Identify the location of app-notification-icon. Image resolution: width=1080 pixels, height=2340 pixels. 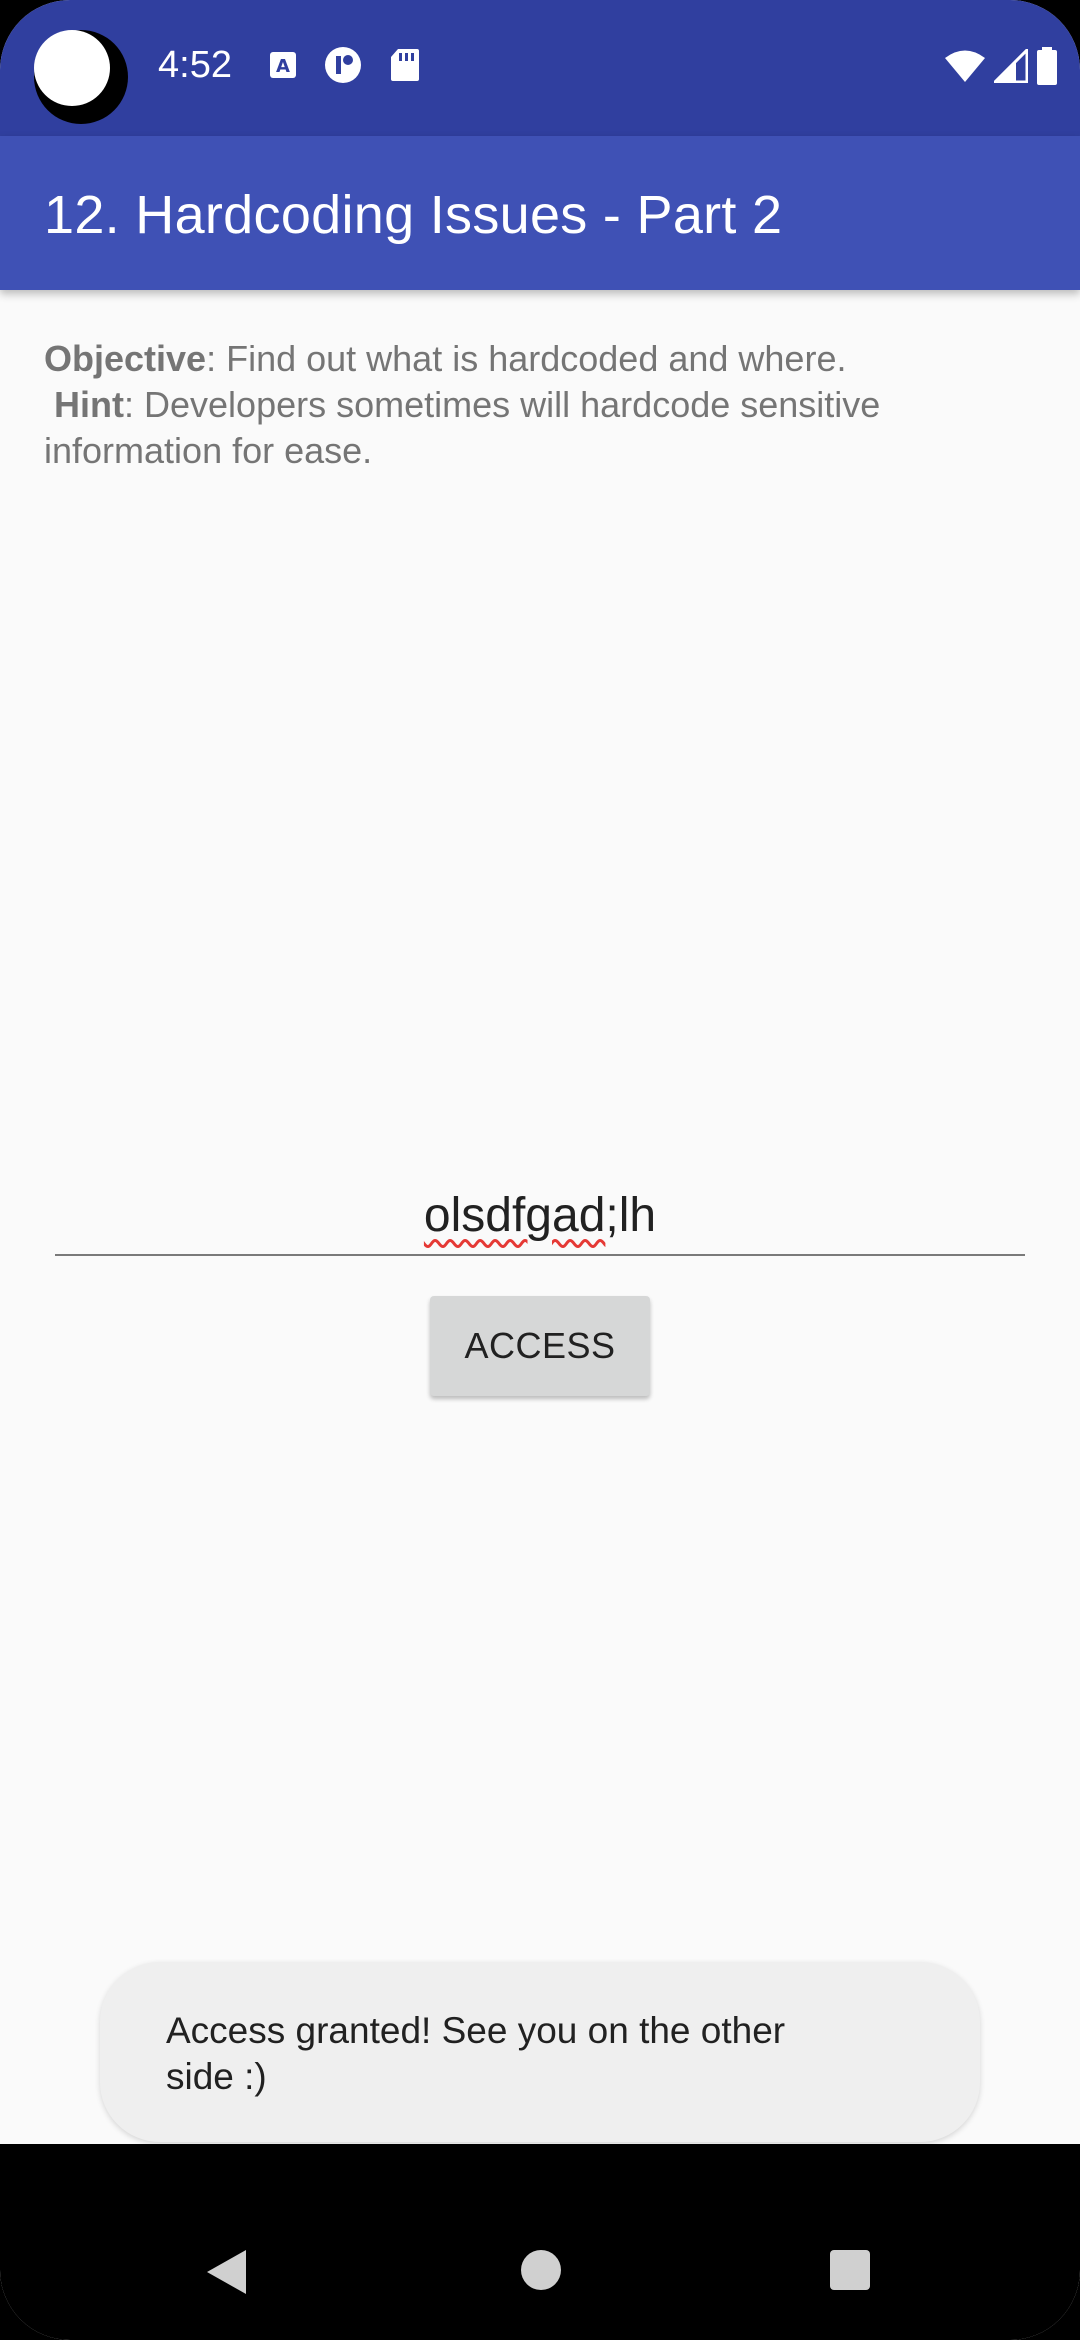
(343, 65).